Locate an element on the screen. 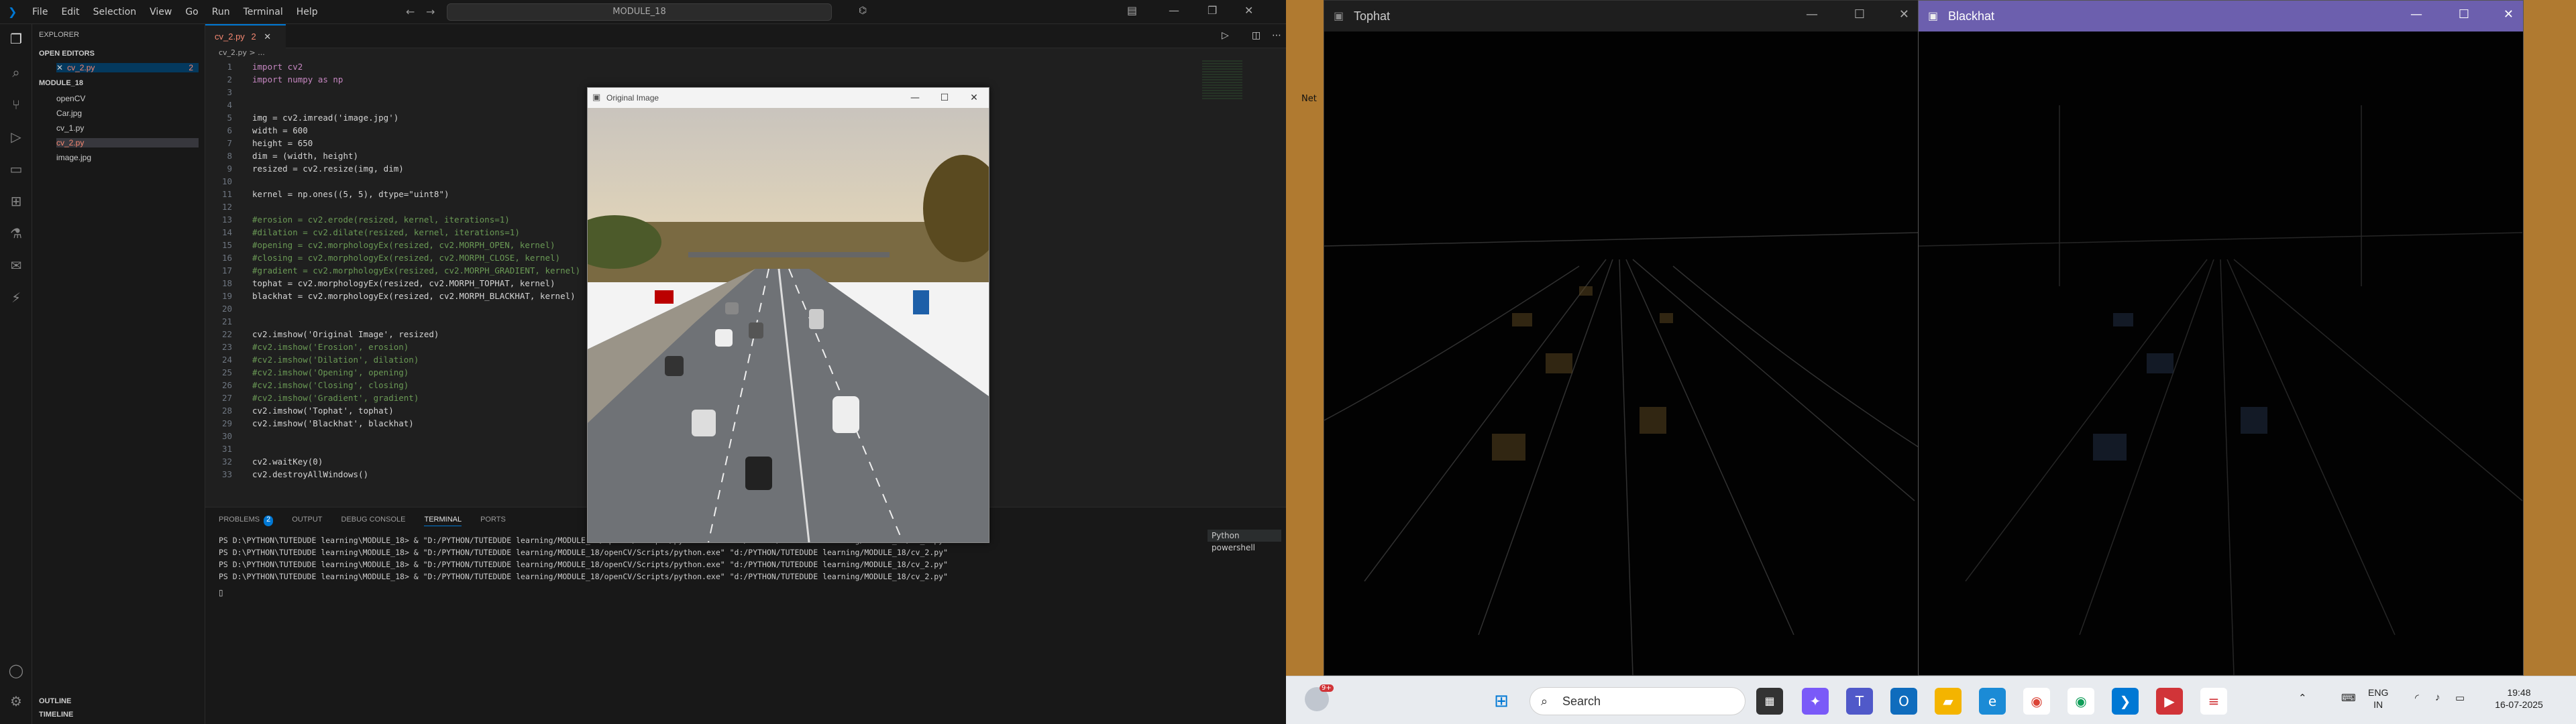 The image size is (2576, 724). panel-tab-problems: PROBLEMS is located at coordinates (239, 521).